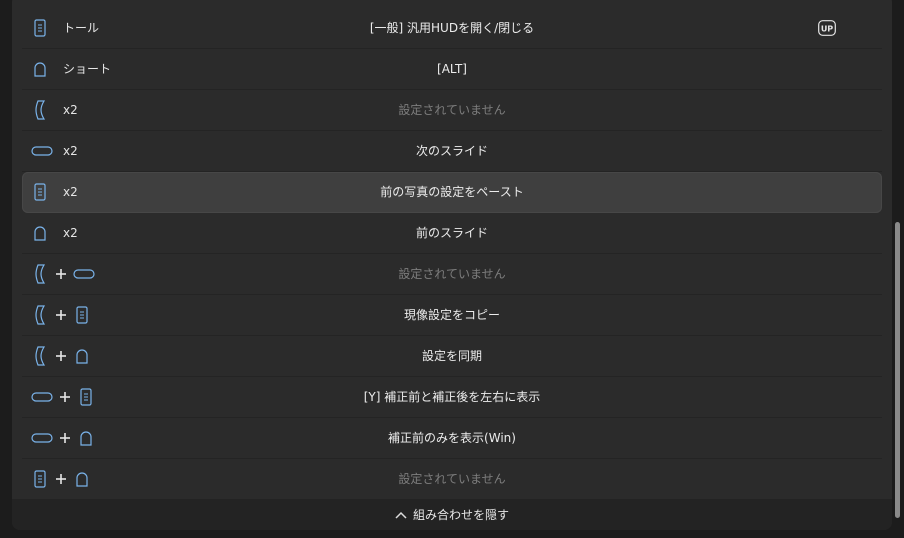 The height and width of the screenshot is (538, 904). I want to click on action-label: 前のスライド, so click(451, 233).